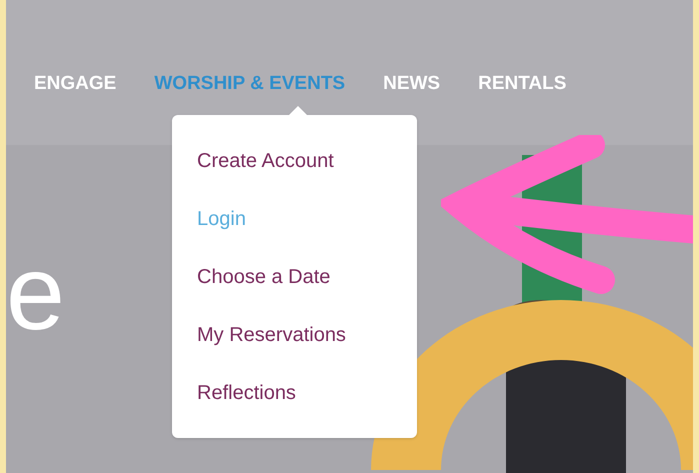 This screenshot has height=473, width=699. I want to click on nav-link: WORSHIP & EVENTS, so click(250, 84).